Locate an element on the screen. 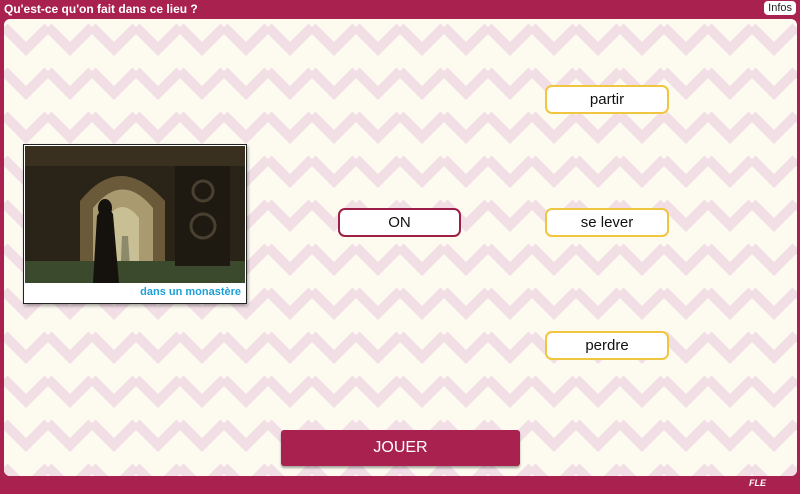 This screenshot has height=494, width=800. choice-perdre: perdre is located at coordinates (607, 345).